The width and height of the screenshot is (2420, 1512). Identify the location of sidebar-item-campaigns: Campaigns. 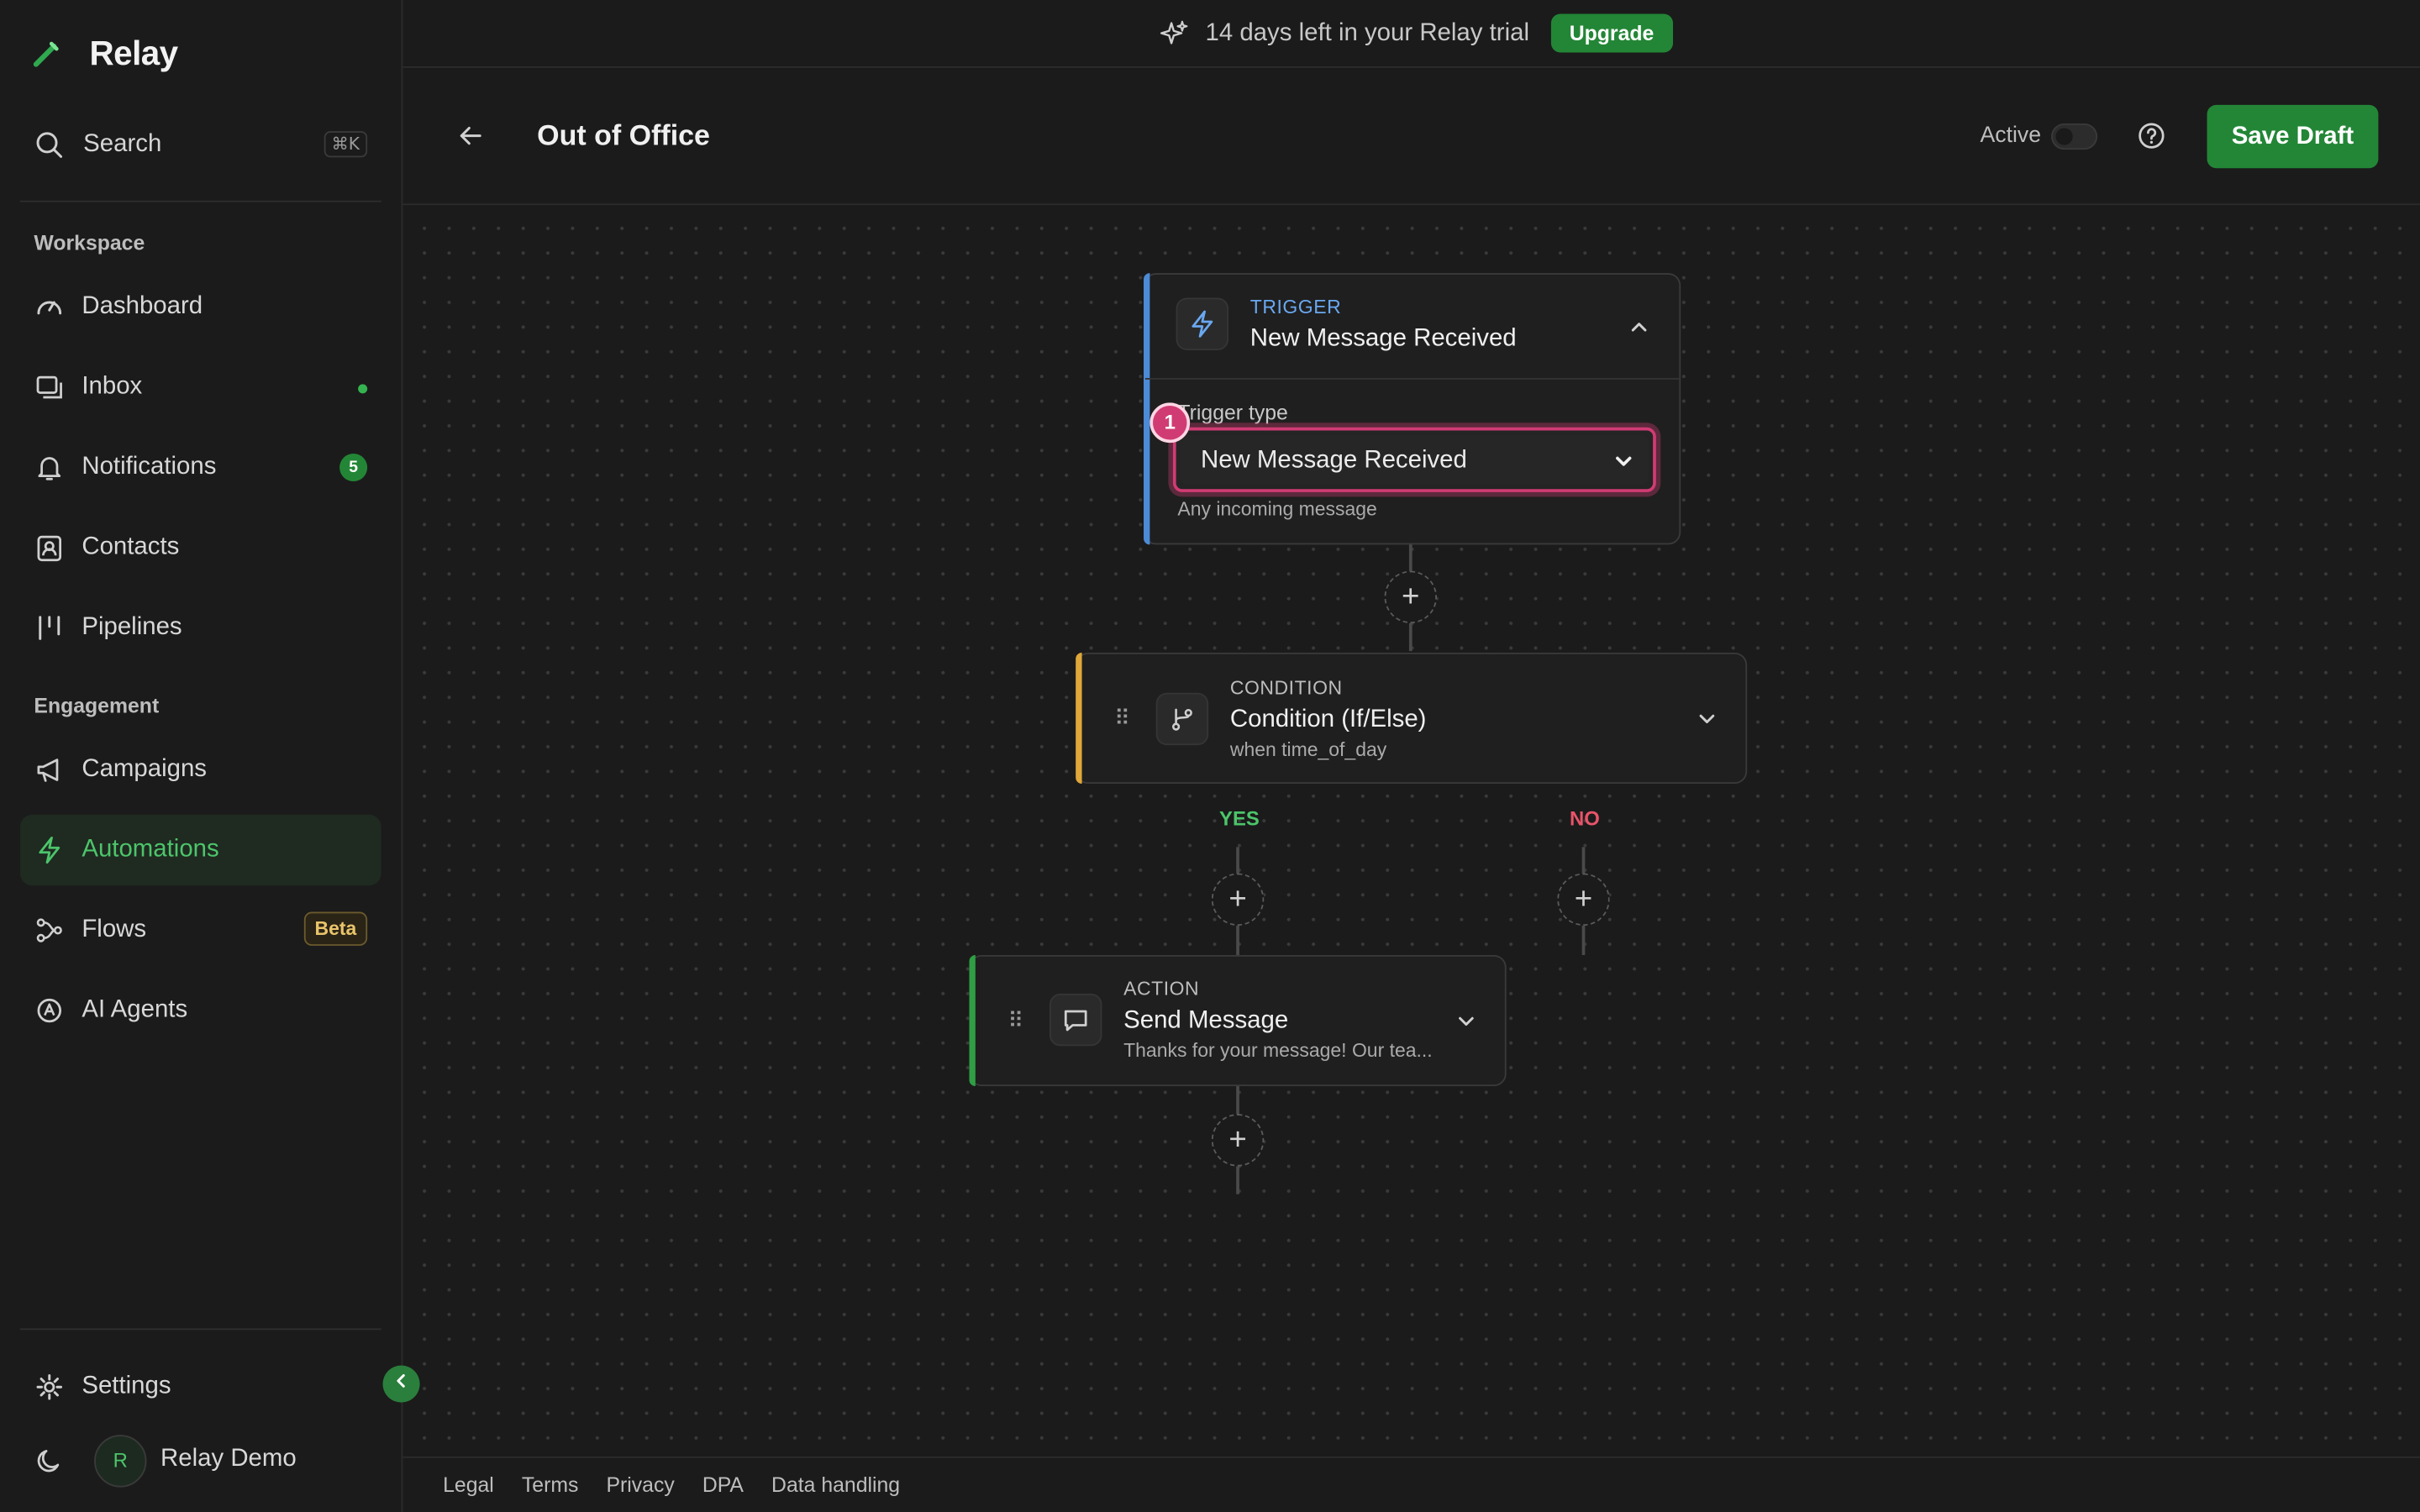
(200, 769).